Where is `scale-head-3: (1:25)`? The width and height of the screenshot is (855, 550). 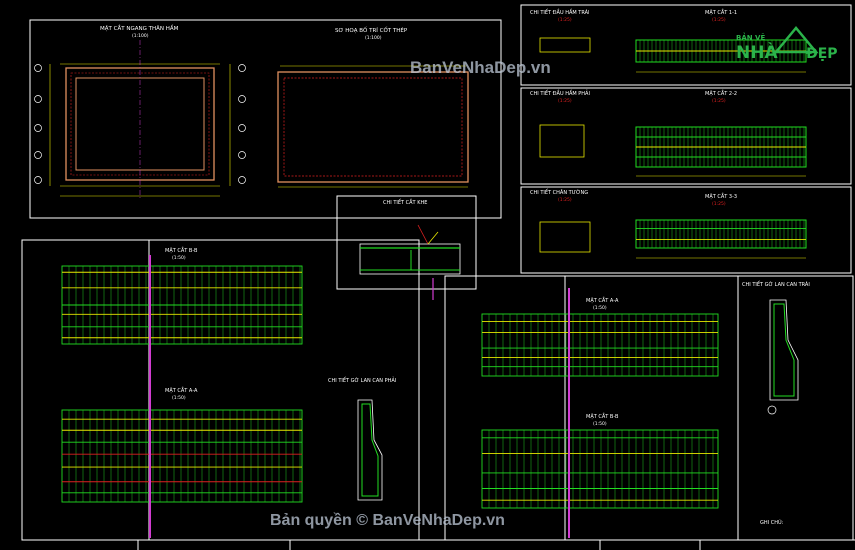
scale-head-3: (1:25) is located at coordinates (565, 200).